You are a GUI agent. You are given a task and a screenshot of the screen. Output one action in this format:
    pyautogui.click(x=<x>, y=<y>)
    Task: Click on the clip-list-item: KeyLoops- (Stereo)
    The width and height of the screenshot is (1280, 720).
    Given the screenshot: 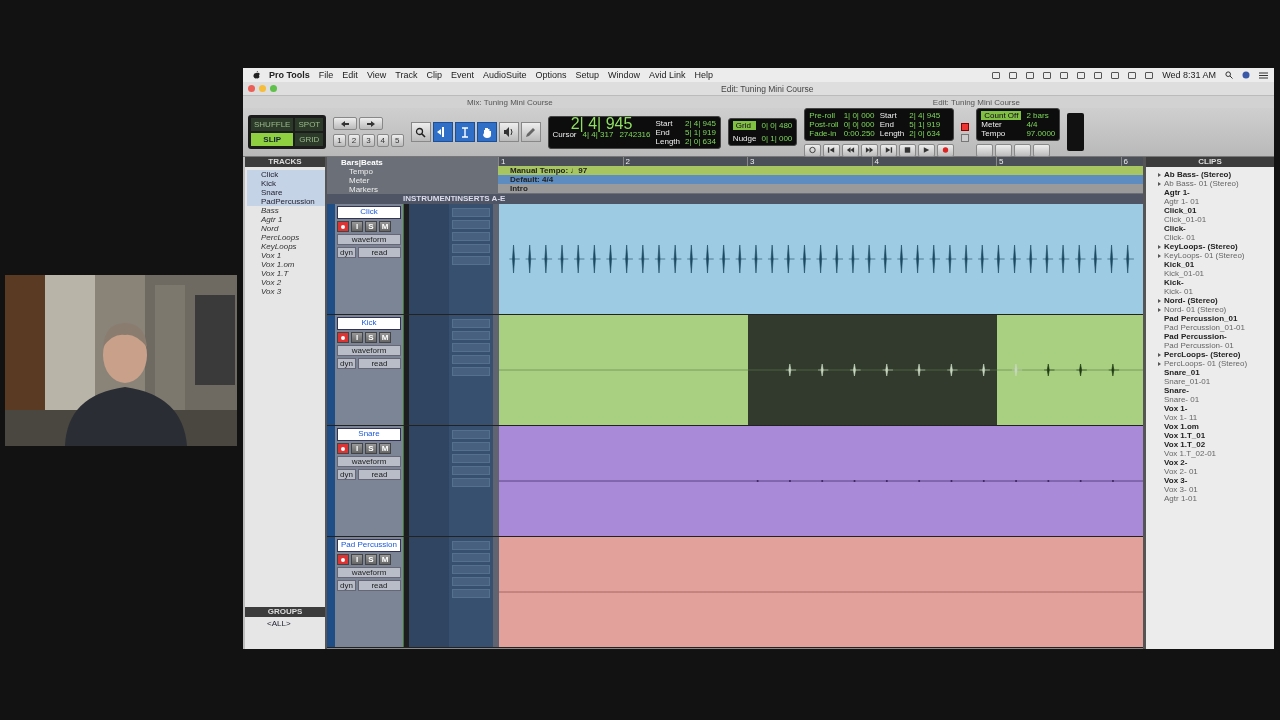 What is the action you would take?
    pyautogui.click(x=1212, y=246)
    